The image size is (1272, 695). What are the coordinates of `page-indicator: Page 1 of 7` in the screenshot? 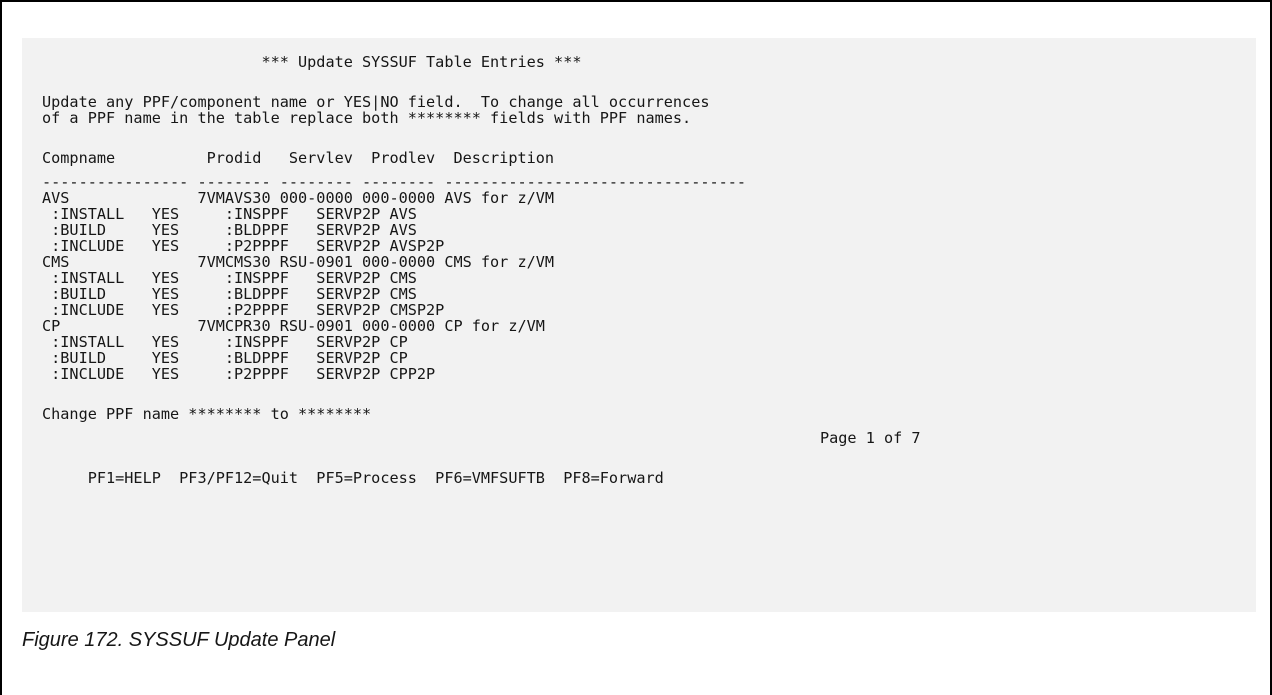 It's located at (870, 438).